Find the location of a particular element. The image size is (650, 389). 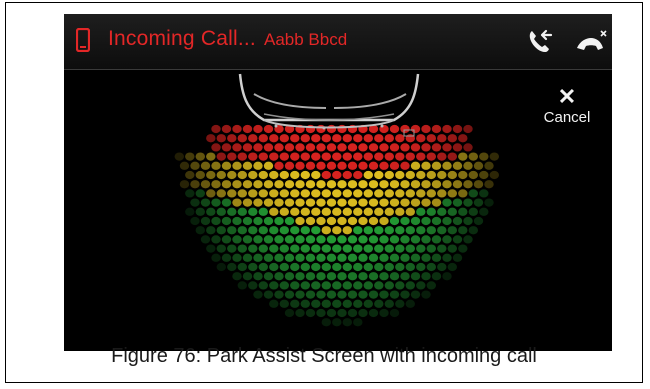

car-rear-outline is located at coordinates (329, 105).